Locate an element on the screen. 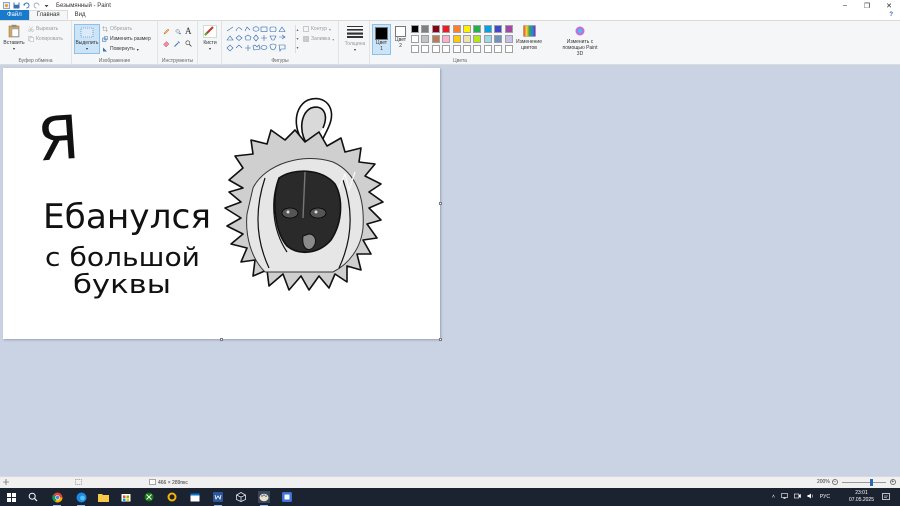 The height and width of the screenshot is (506, 900). resize-button: Изменить размер is located at coordinates (126, 39).